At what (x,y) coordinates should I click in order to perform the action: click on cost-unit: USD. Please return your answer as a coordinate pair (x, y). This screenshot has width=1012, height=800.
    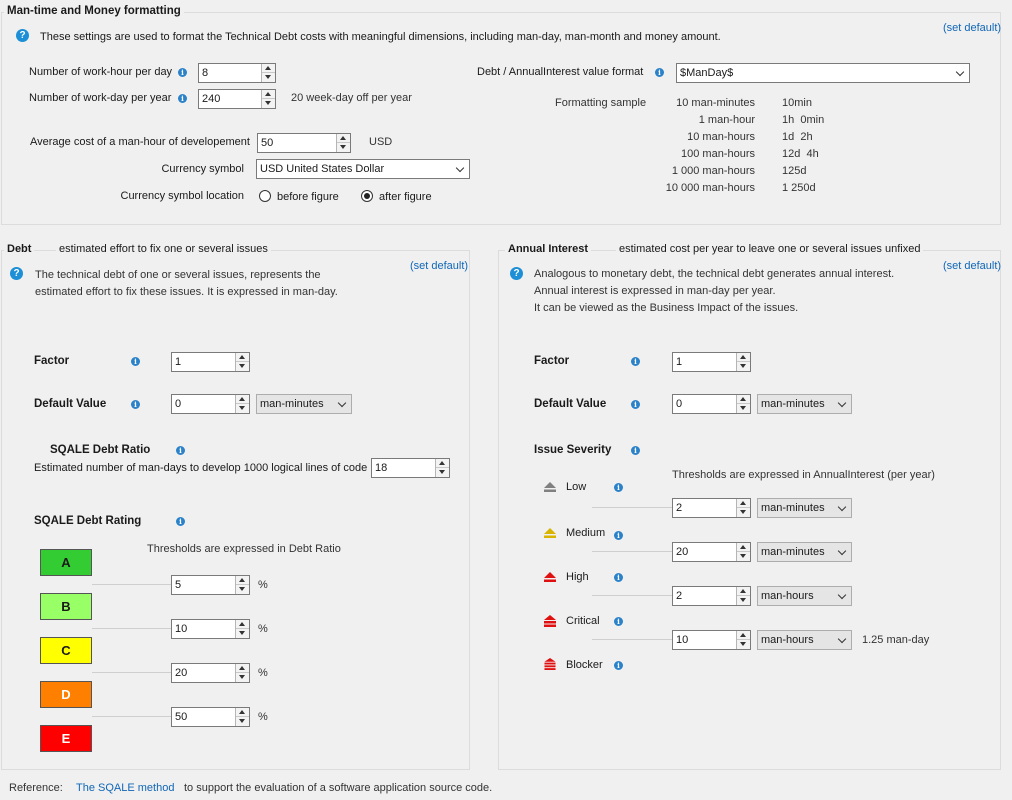
    Looking at the image, I should click on (381, 142).